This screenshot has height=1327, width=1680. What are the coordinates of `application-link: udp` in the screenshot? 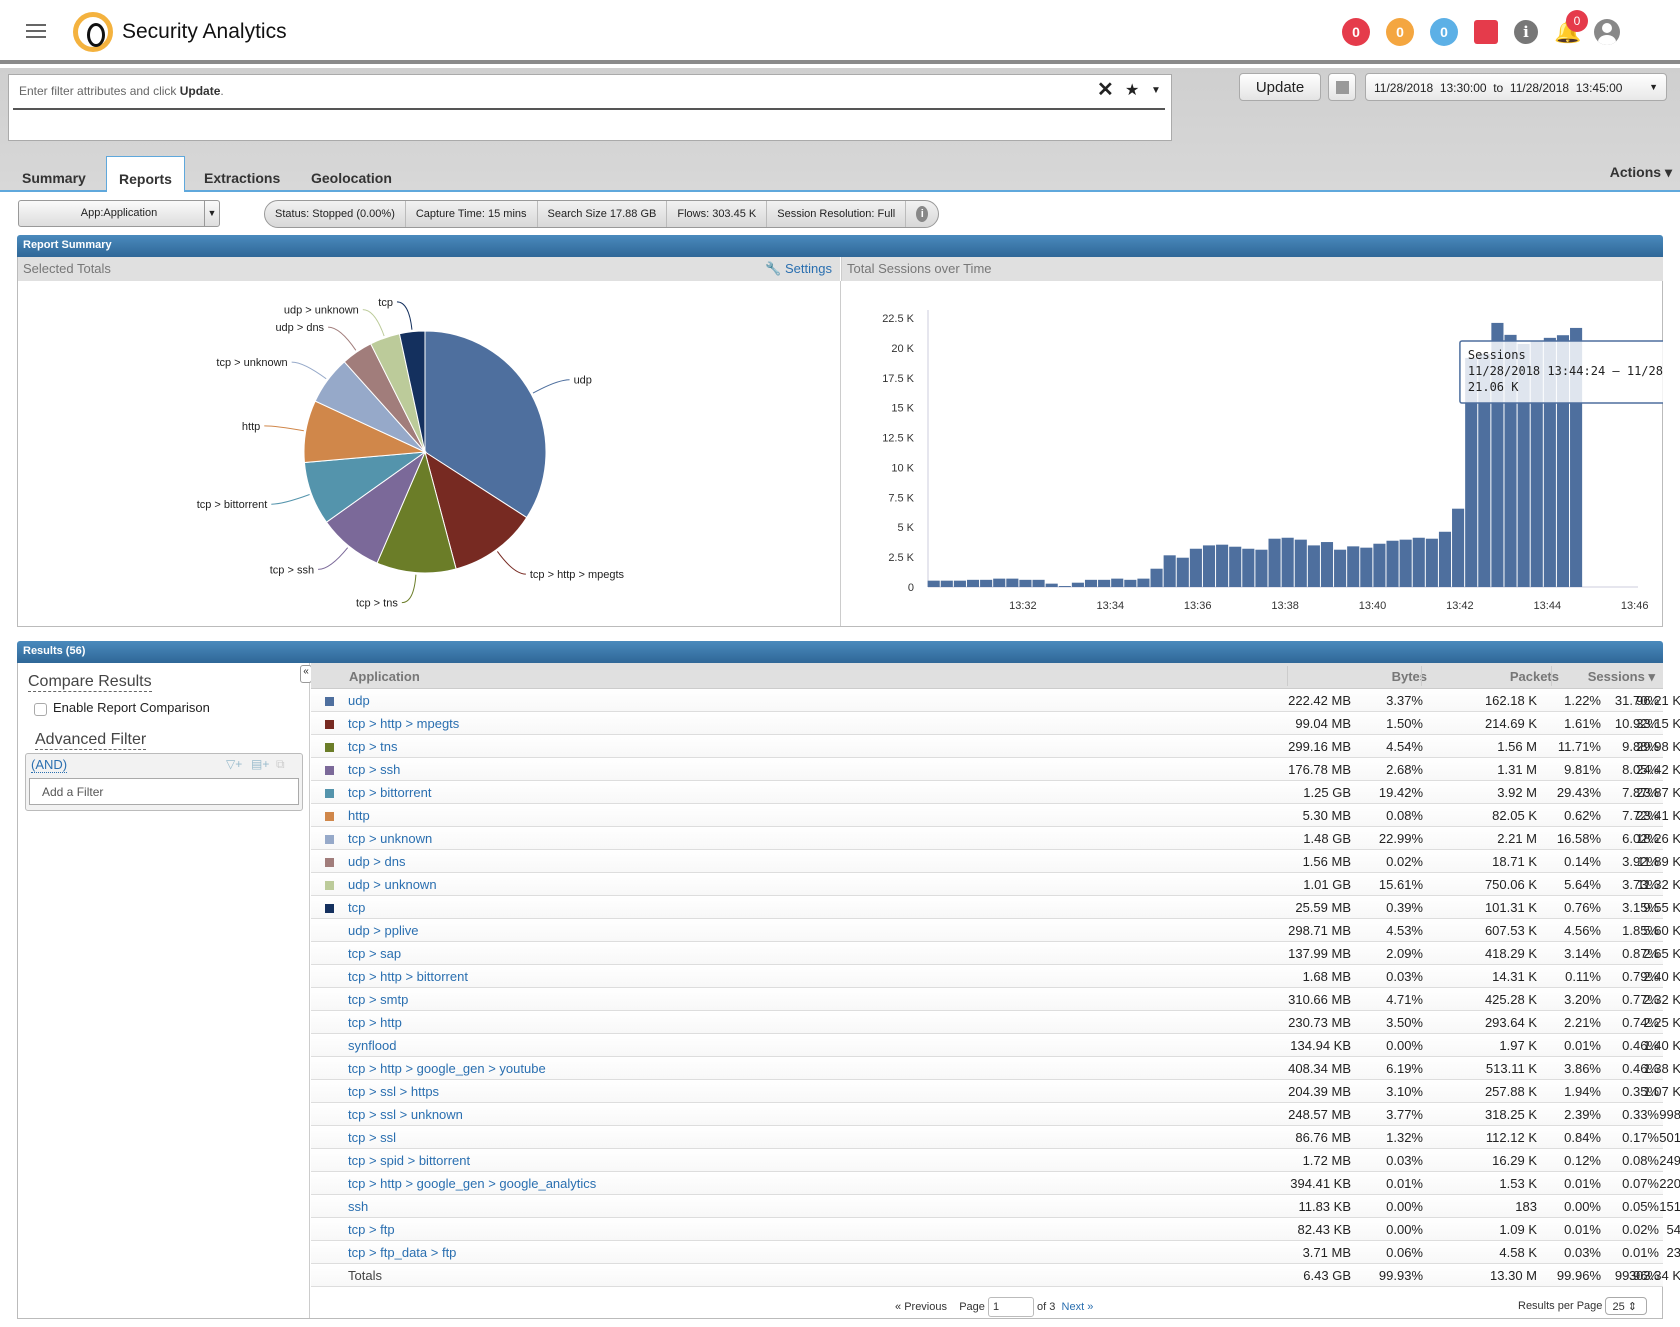 It's located at (359, 700).